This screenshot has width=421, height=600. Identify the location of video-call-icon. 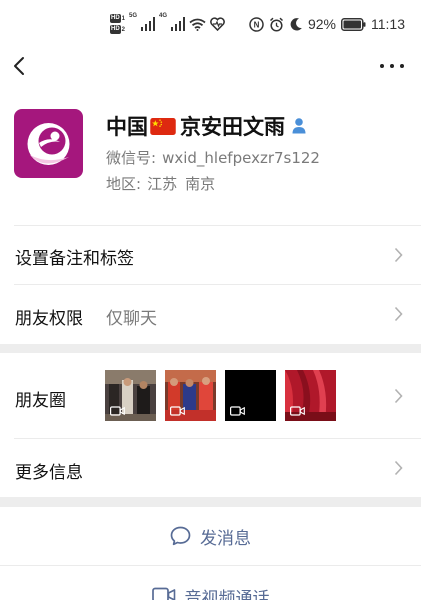
(163, 593).